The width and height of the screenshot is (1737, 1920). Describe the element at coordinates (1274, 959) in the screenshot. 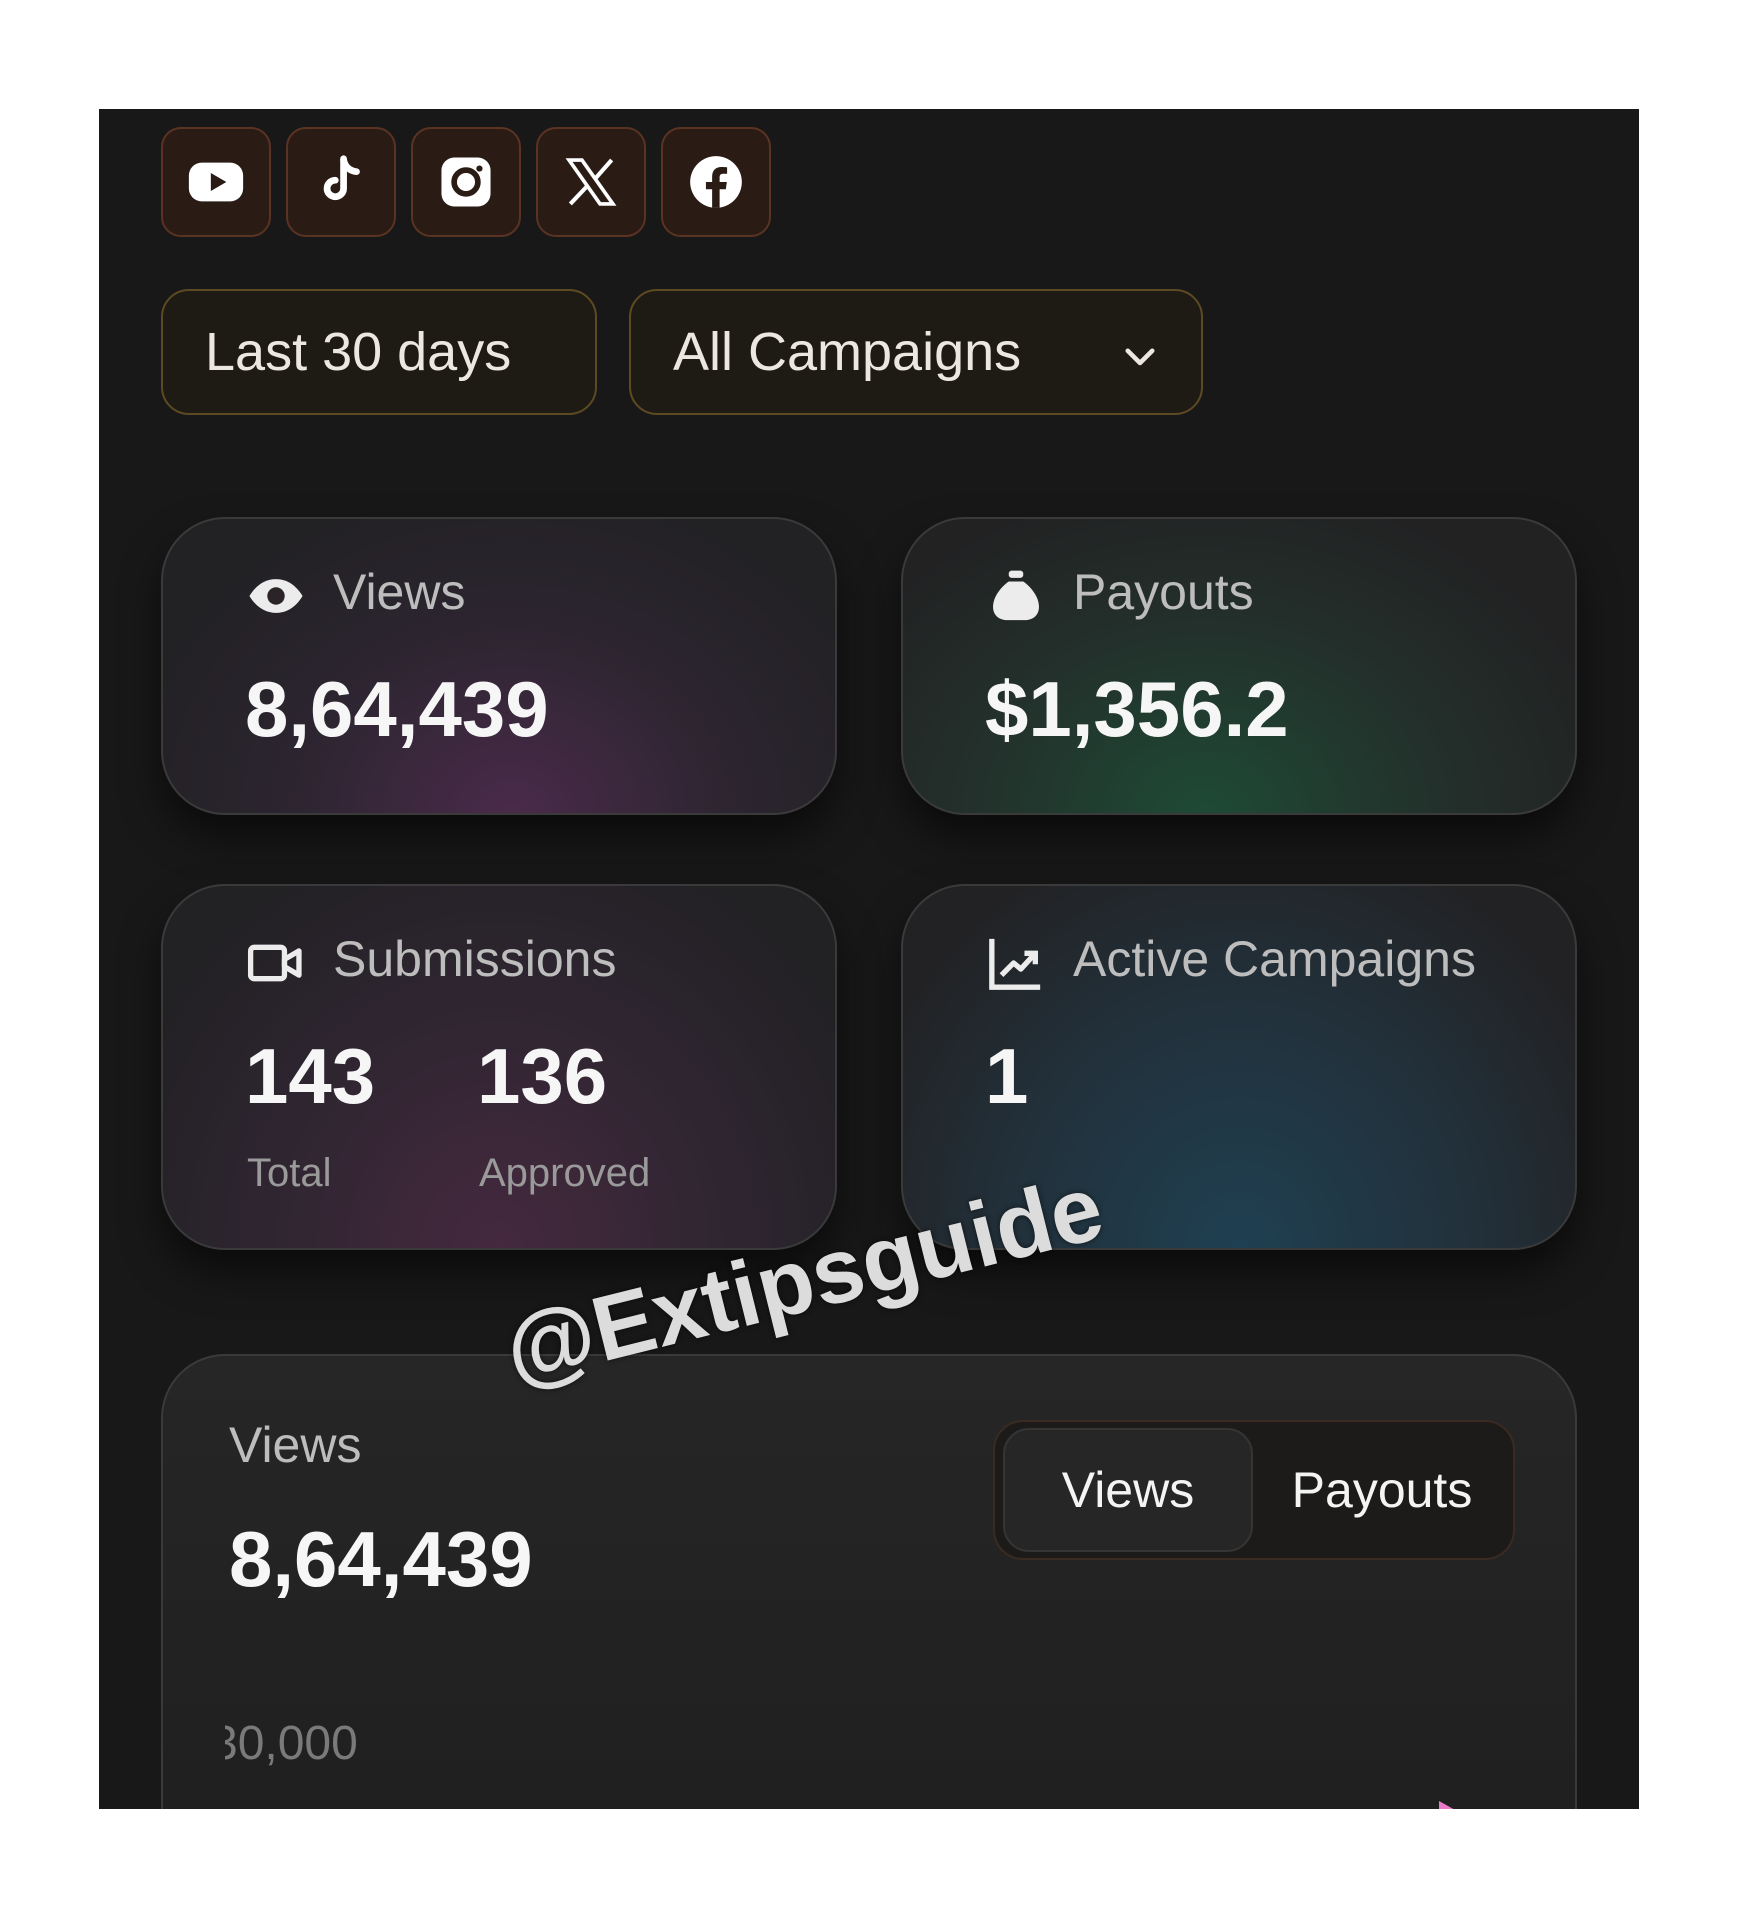

I see `active-campaigns-label: Active Campaigns` at that location.